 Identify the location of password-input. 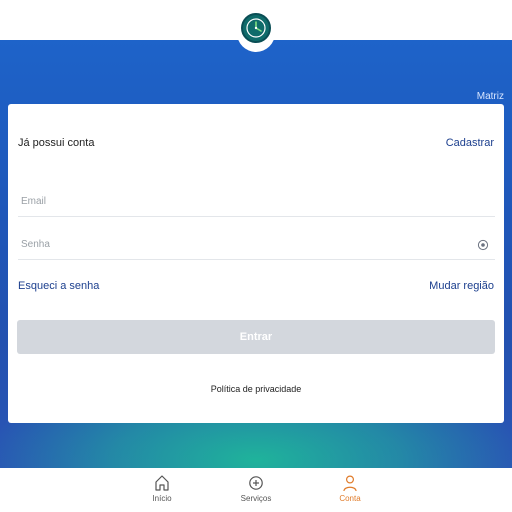
(256, 244).